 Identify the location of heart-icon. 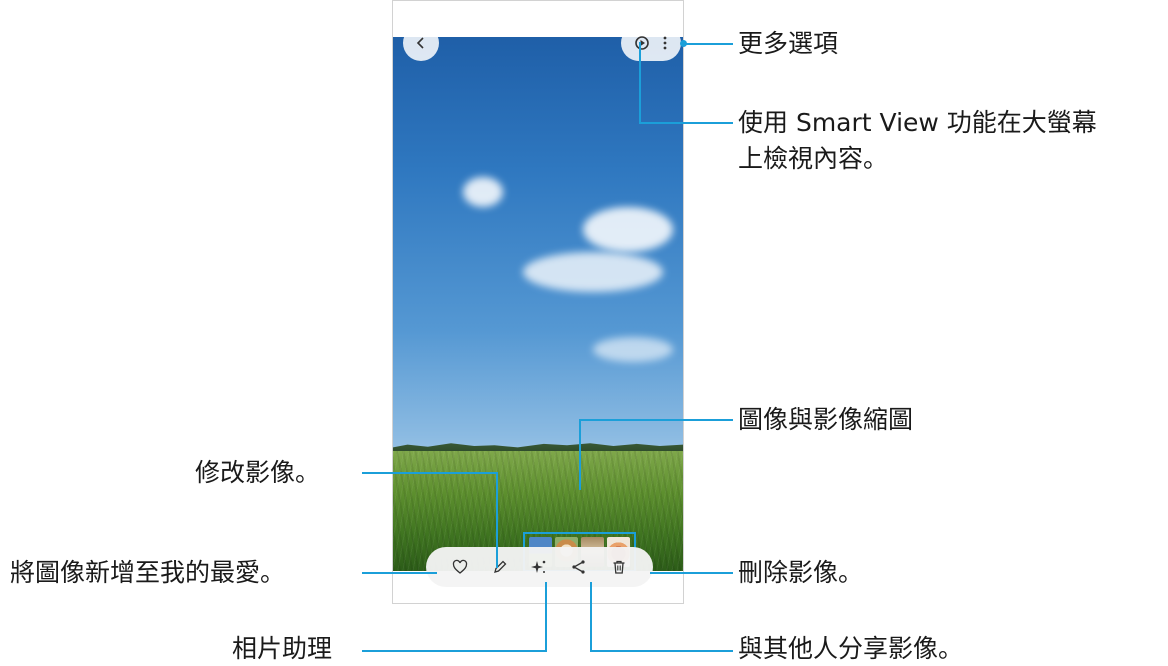
(460, 566).